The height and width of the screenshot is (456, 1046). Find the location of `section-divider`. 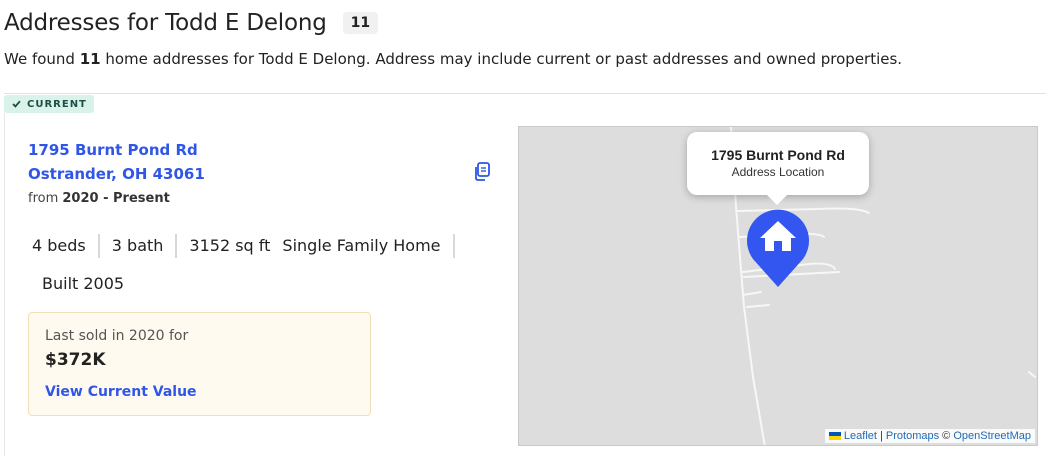

section-divider is located at coordinates (525, 93).